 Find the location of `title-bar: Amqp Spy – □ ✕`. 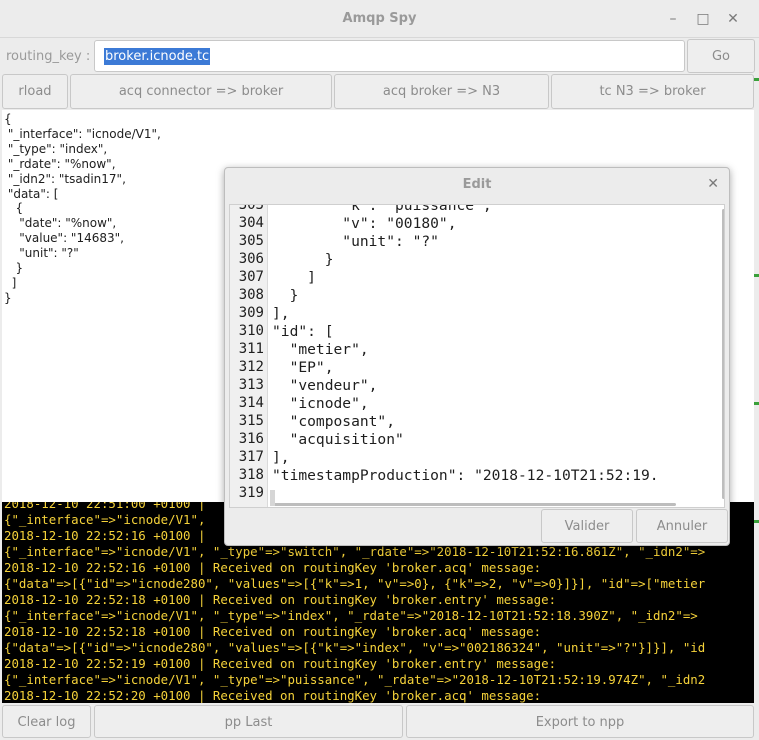

title-bar: Amqp Spy – □ ✕ is located at coordinates (379, 19).